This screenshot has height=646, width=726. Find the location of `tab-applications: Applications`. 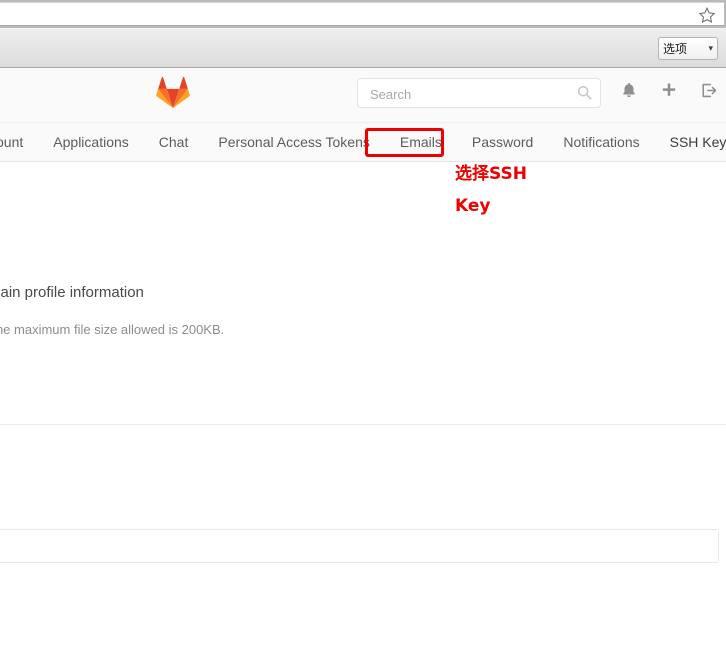

tab-applications: Applications is located at coordinates (91, 142).